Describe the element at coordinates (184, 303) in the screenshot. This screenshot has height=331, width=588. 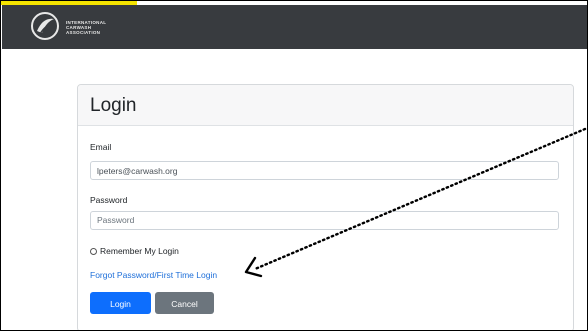
I see `cancel-button: Cancel` at that location.